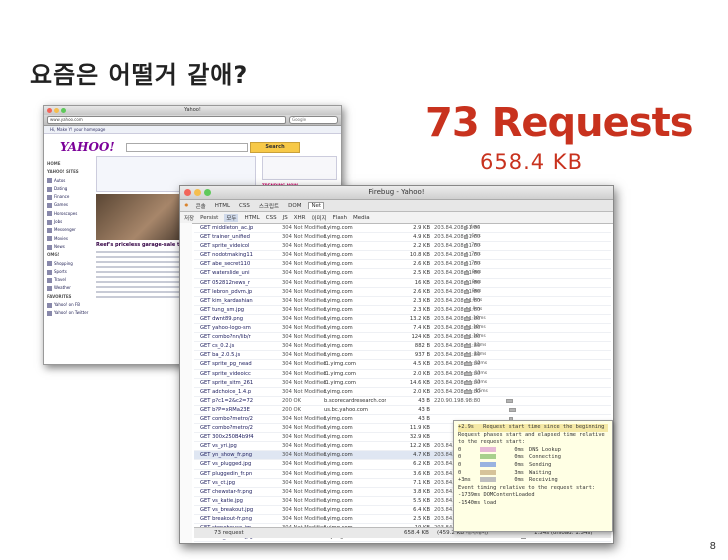 This screenshot has width=728, height=560. I want to click on sidebar-item: Messenger, so click(69, 230).